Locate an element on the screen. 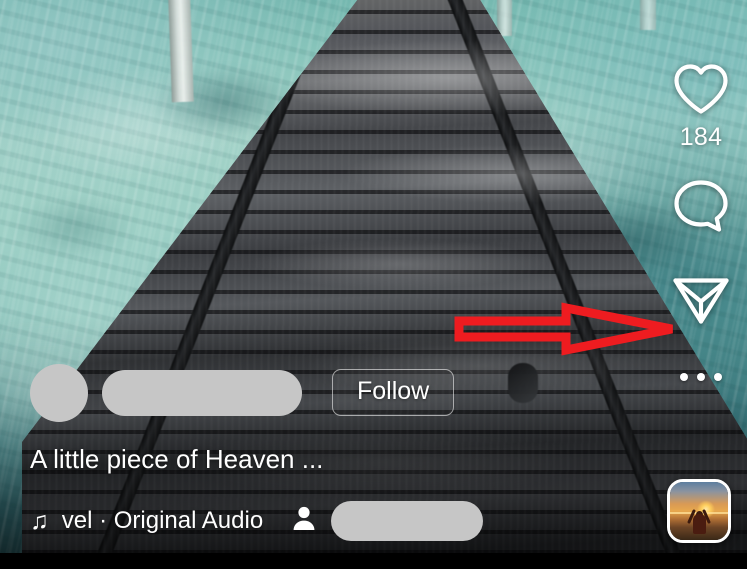 This screenshot has width=747, height=569. album-art-thumbnail is located at coordinates (699, 511).